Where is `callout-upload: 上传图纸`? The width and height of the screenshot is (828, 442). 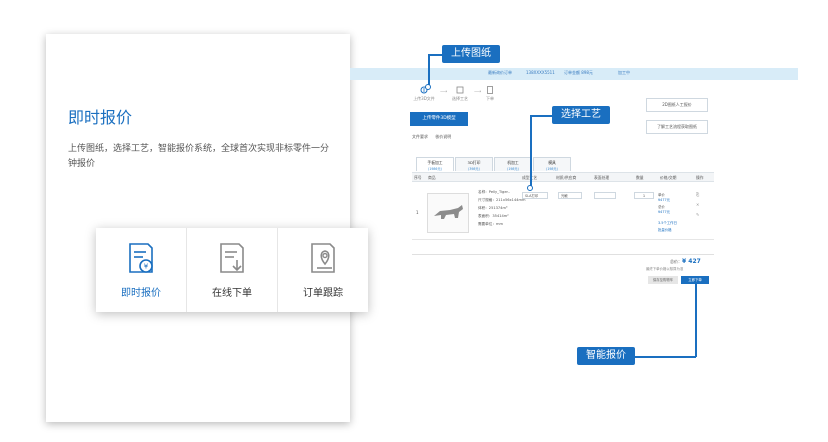
callout-upload: 上传图纸 is located at coordinates (471, 54).